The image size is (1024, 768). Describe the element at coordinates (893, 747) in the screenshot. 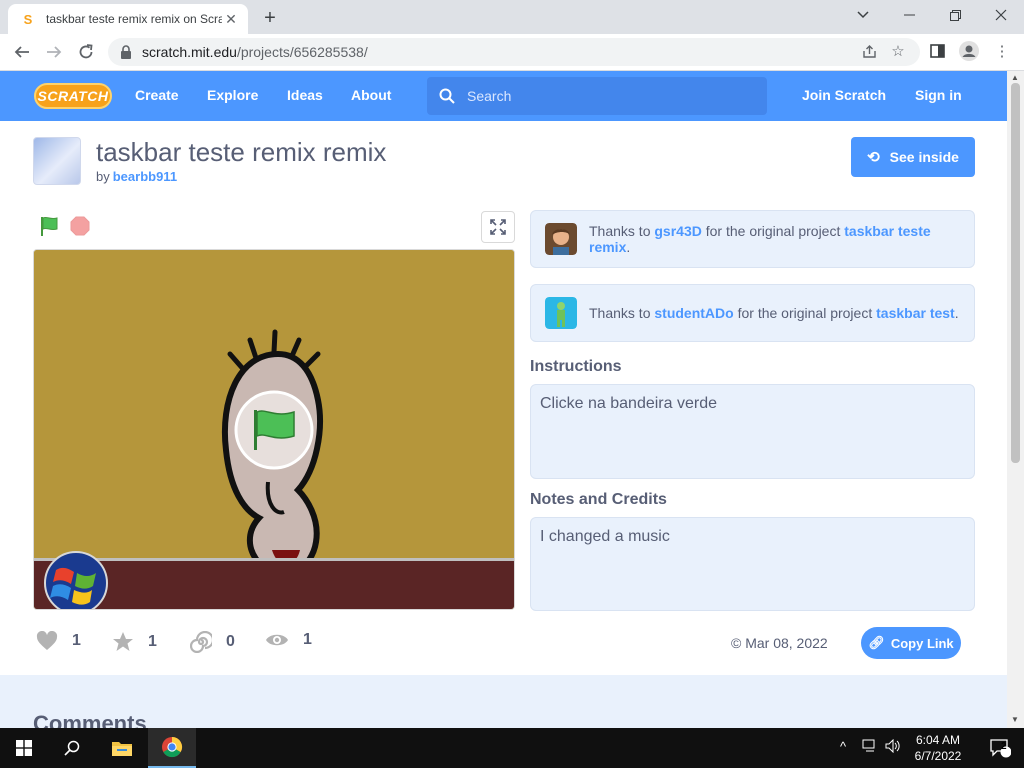

I see `volume-icon` at that location.